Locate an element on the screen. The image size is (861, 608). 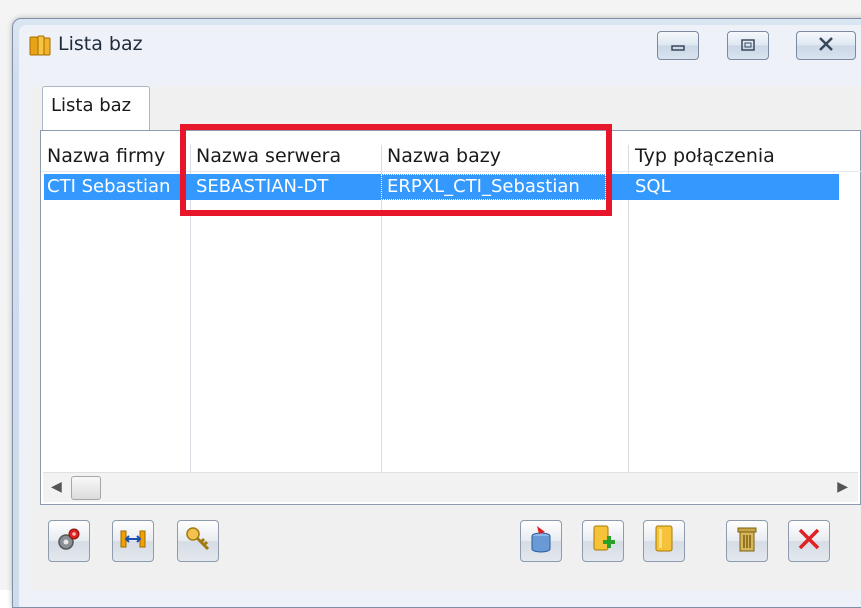
minimize-icon is located at coordinates (678, 45).